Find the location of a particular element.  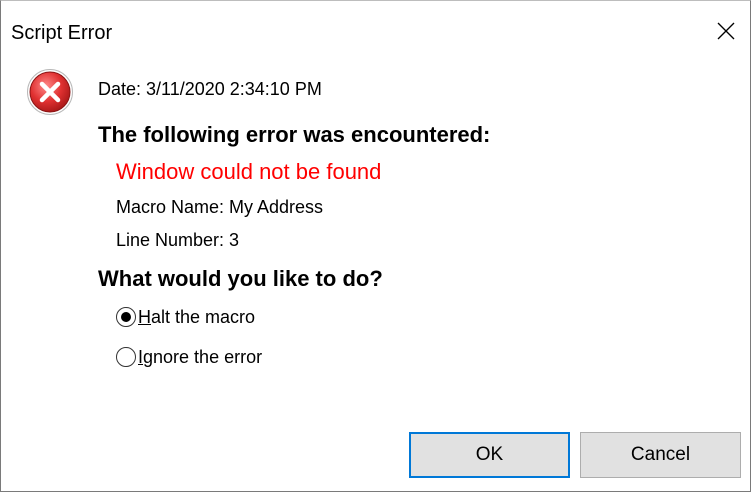

halt-radio-button is located at coordinates (126, 317).